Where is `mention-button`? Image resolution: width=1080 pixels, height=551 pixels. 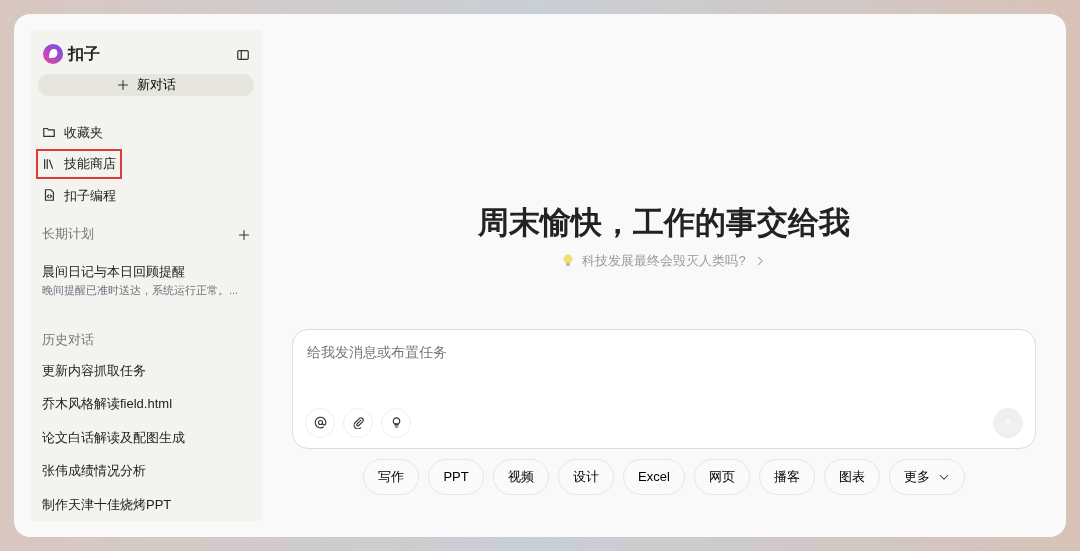 mention-button is located at coordinates (320, 422).